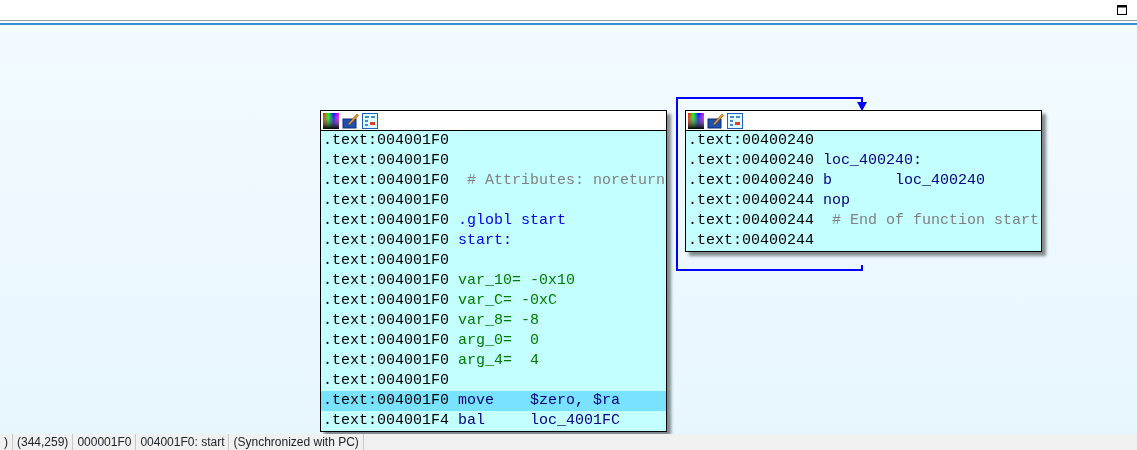 This screenshot has width=1137, height=450. I want to click on code-line: .text:004001F0 .globl start, so click(493, 221).